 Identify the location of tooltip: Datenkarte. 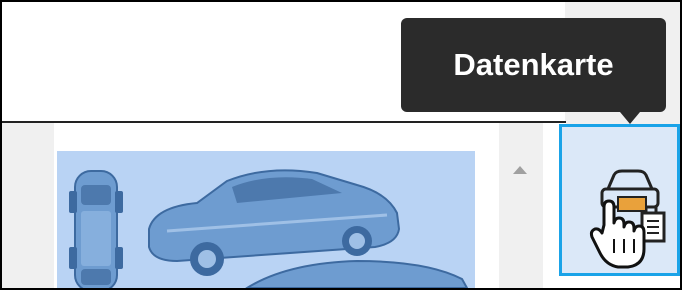
(533, 65).